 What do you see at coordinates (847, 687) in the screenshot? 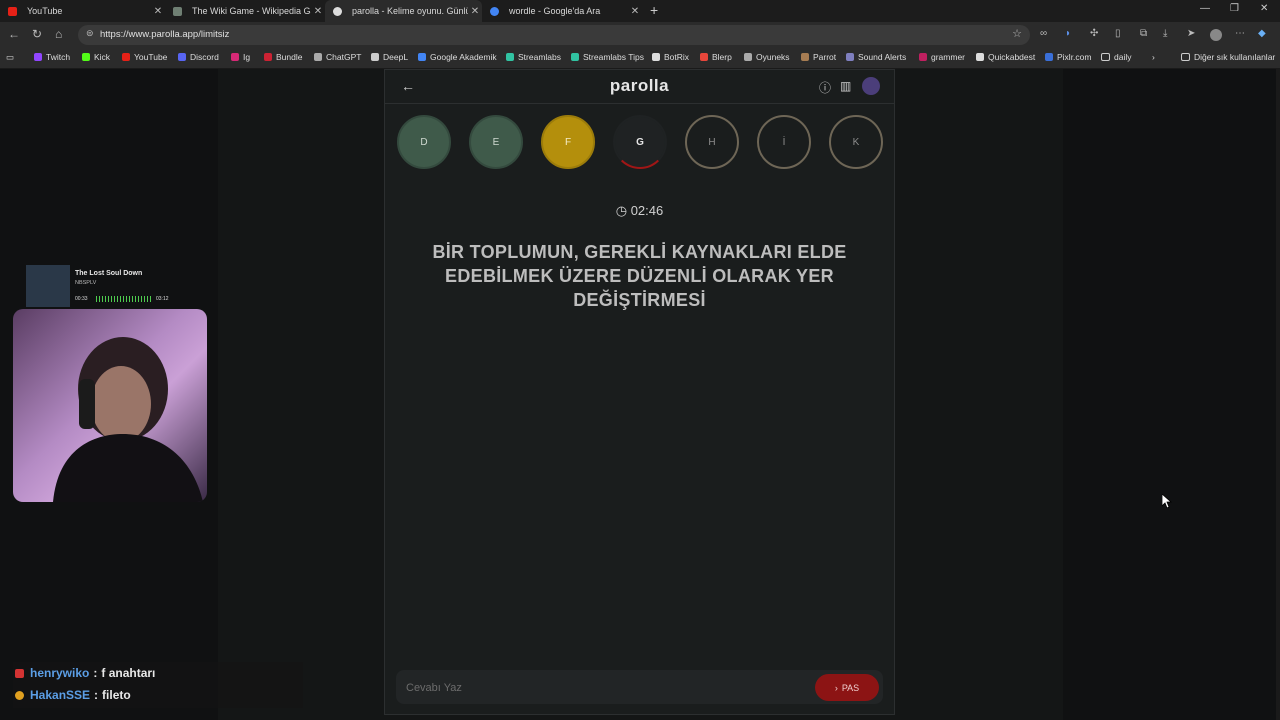
I see `pass-button: › PAS` at bounding box center [847, 687].